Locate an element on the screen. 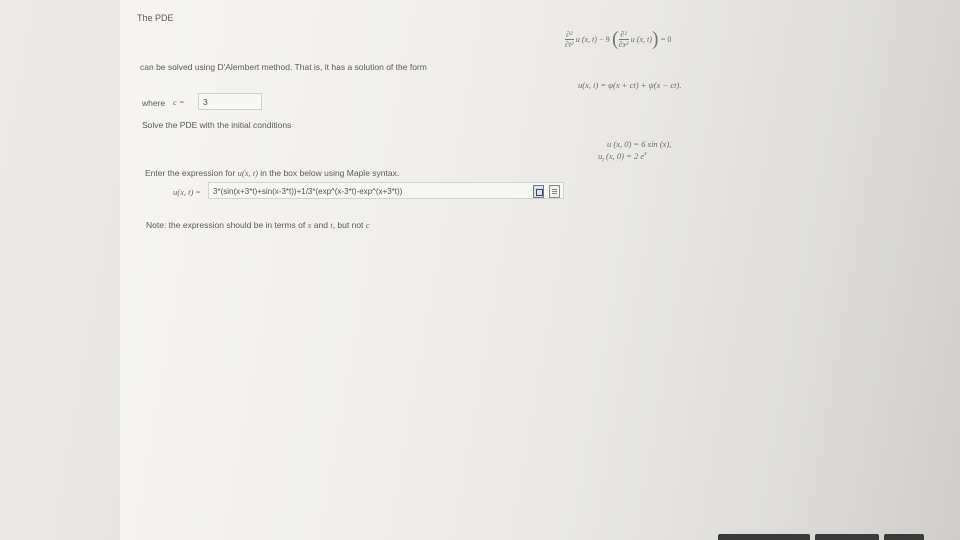 The width and height of the screenshot is (960, 540). where-label: where is located at coordinates (154, 103).